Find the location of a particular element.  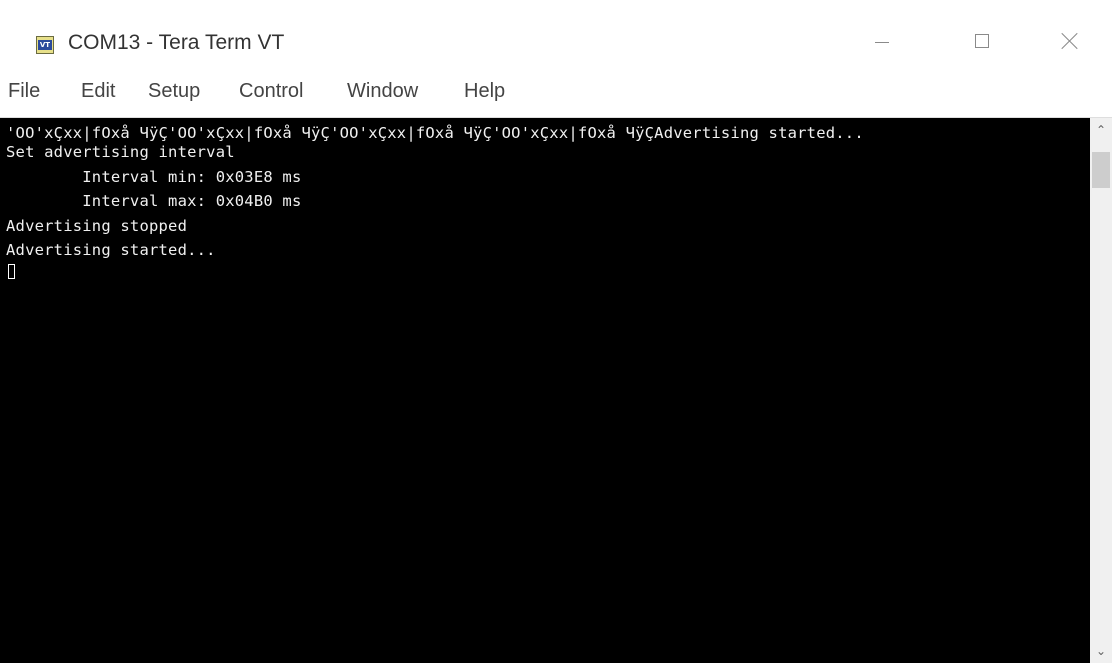

menu-file: File is located at coordinates (24, 91).